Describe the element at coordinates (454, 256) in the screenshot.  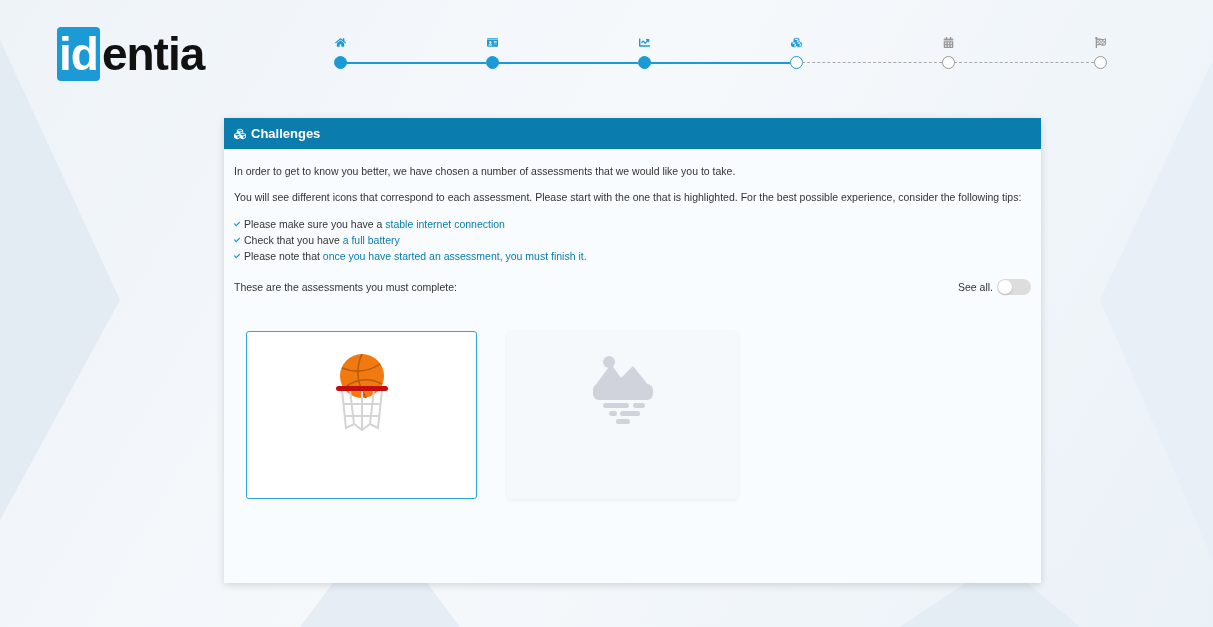
I see `tip-link: once you have started an assessment, you must finish it.` at that location.